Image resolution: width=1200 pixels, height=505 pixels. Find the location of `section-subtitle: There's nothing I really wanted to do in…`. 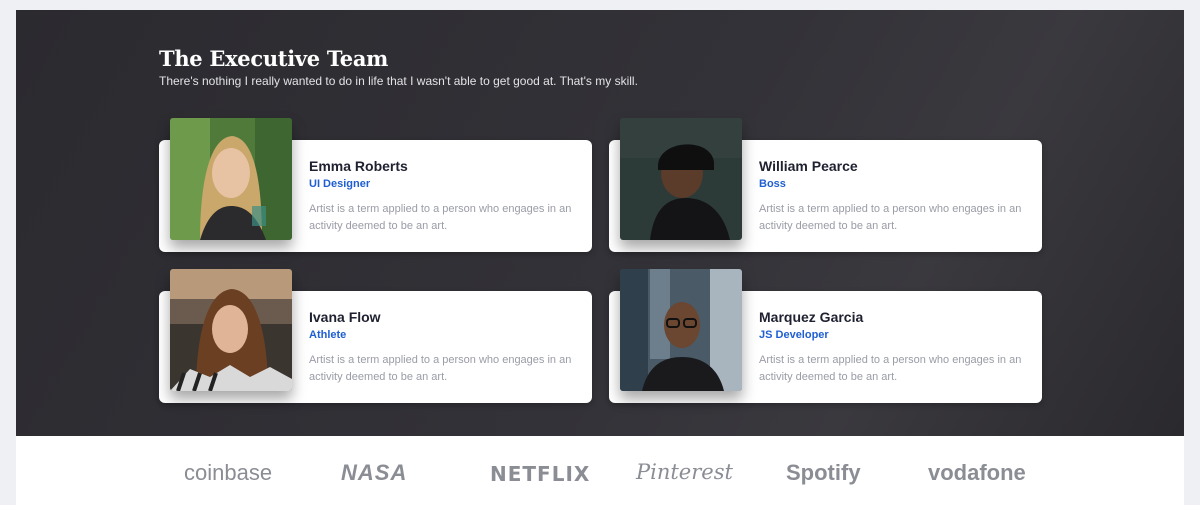

section-subtitle: There's nothing I really wanted to do in… is located at coordinates (398, 81).